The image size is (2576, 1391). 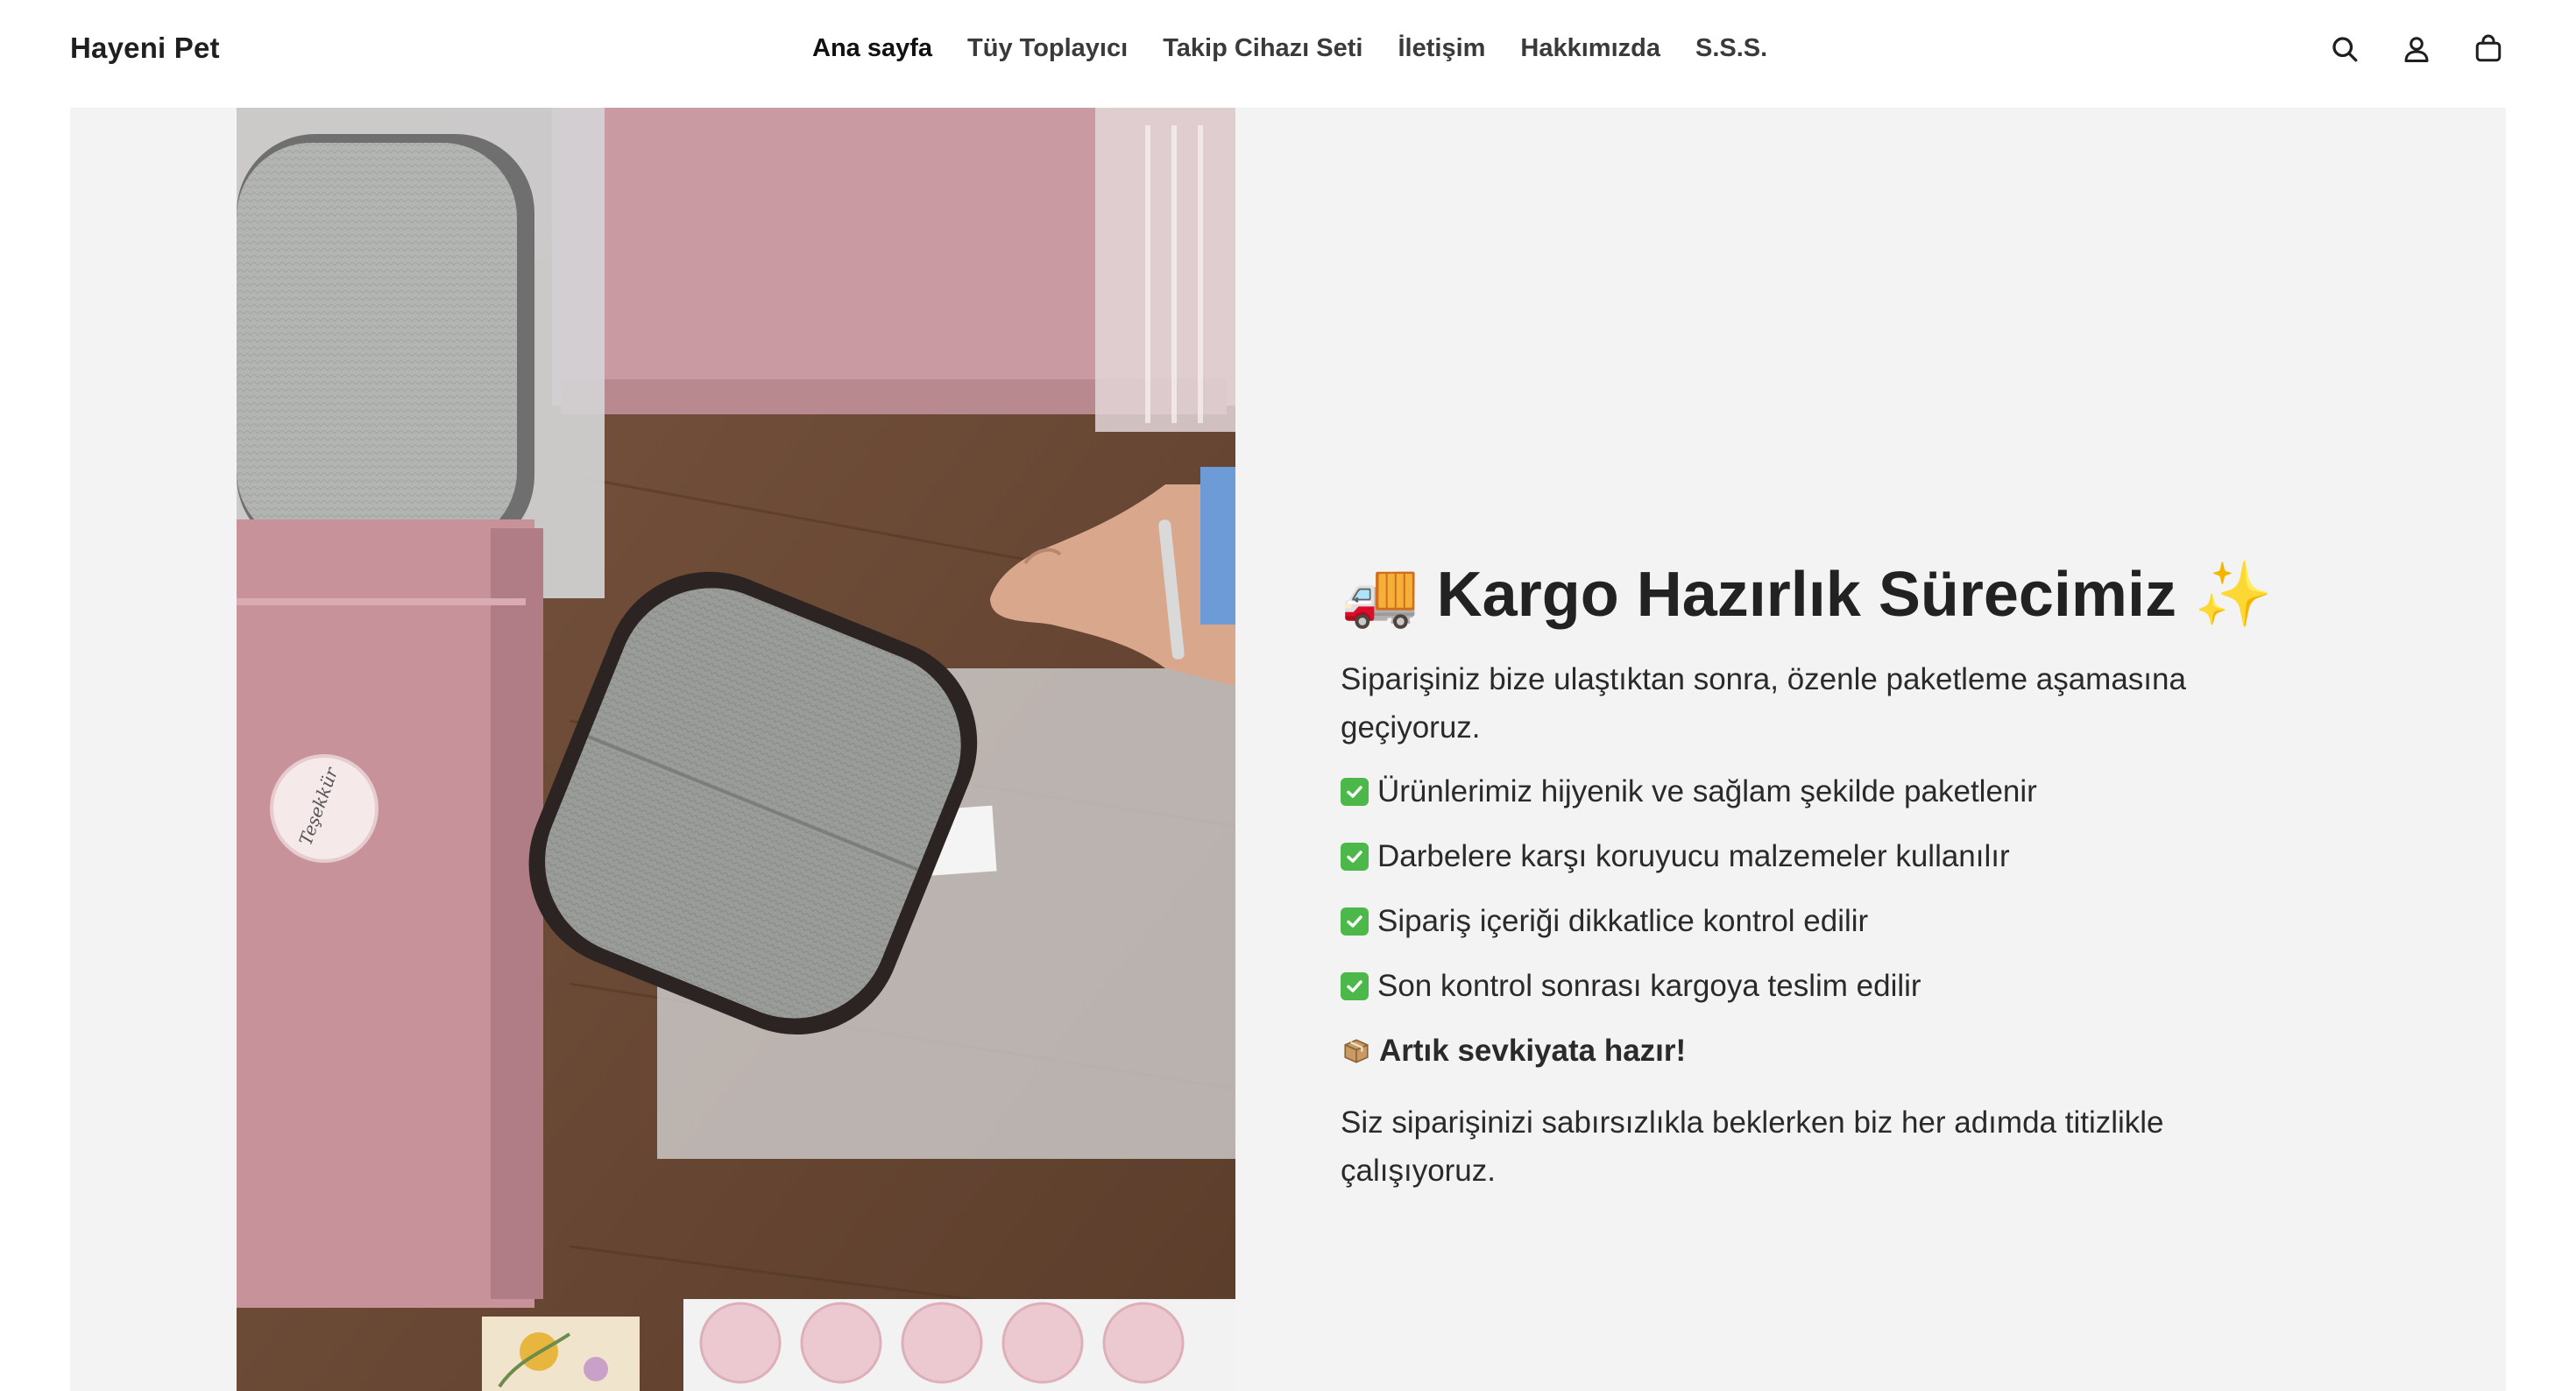 I want to click on nav-item-iletisim: İletişim, so click(x=1441, y=48).